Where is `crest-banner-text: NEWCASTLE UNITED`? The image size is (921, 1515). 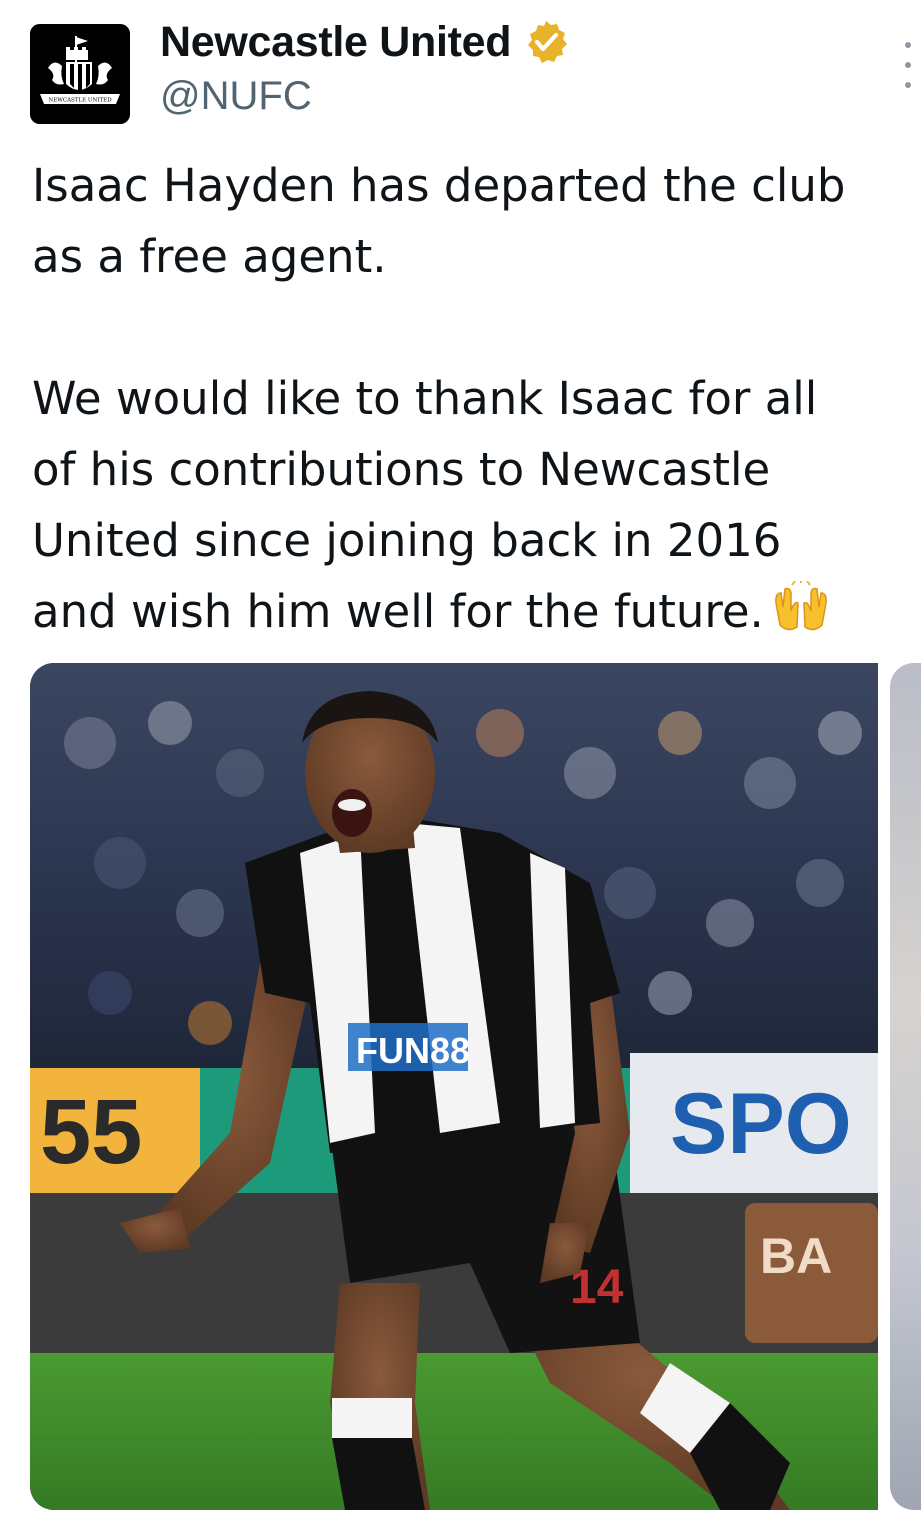 crest-banner-text: NEWCASTLE UNITED is located at coordinates (80, 101).